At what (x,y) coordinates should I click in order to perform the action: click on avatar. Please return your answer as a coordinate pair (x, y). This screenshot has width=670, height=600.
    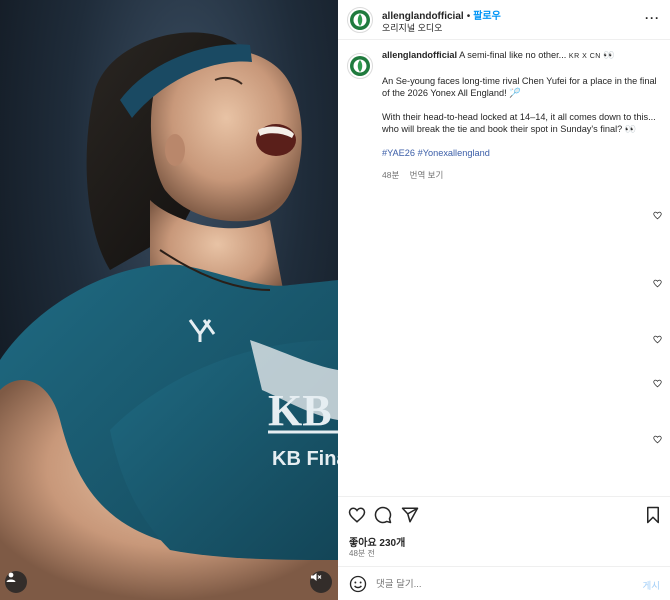
    Looking at the image, I should click on (360, 20).